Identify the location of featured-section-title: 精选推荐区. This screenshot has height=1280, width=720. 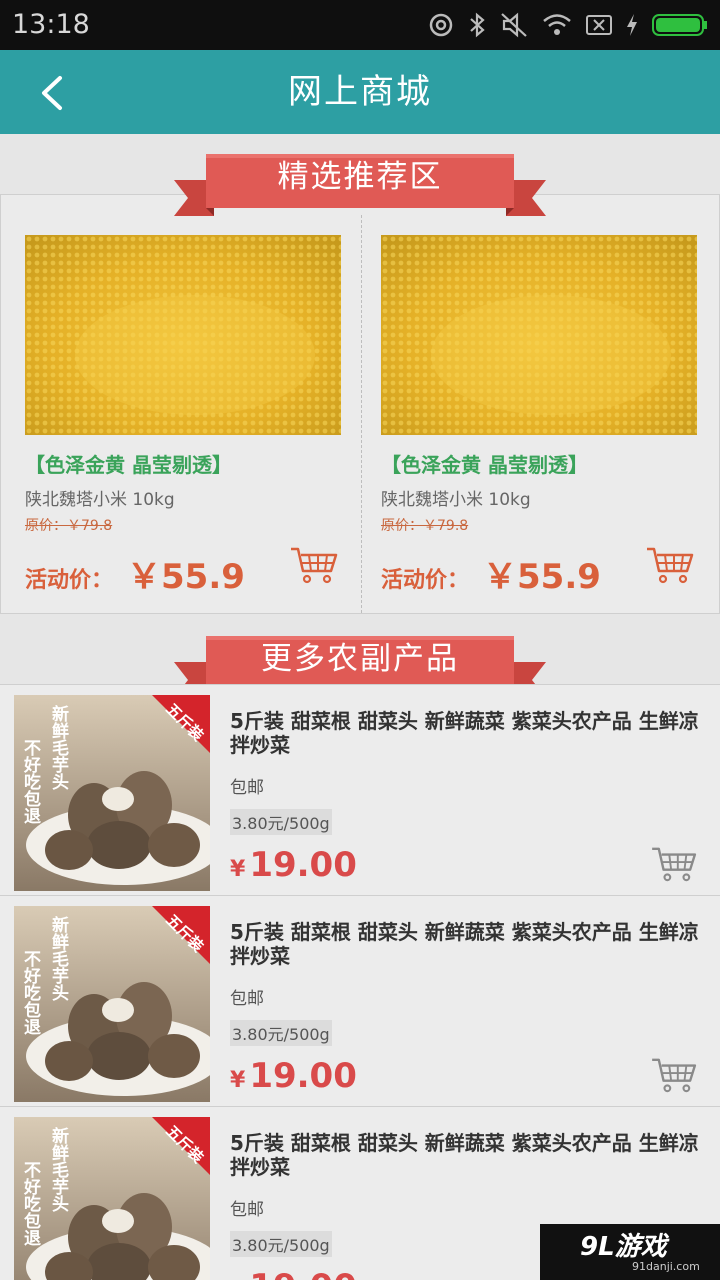
(360, 177).